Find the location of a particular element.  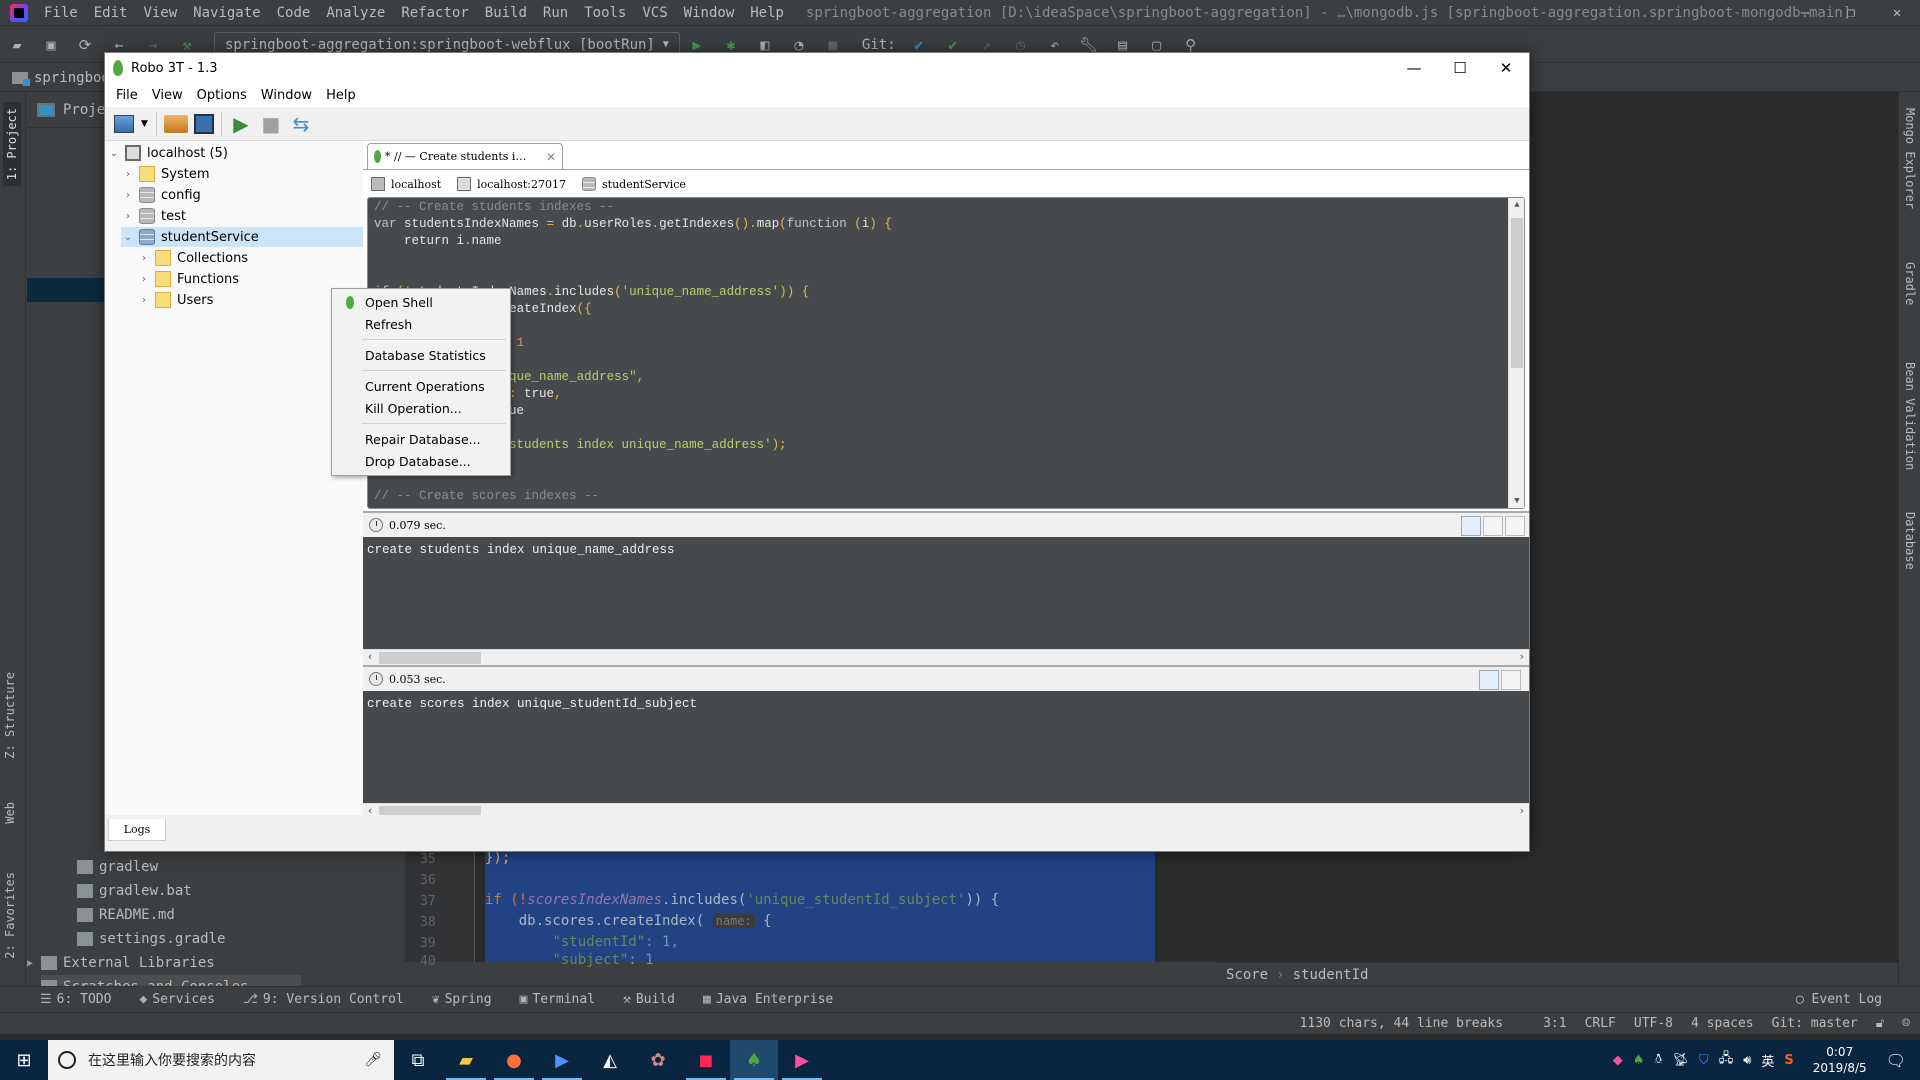

save-icon is located at coordinates (203, 123).